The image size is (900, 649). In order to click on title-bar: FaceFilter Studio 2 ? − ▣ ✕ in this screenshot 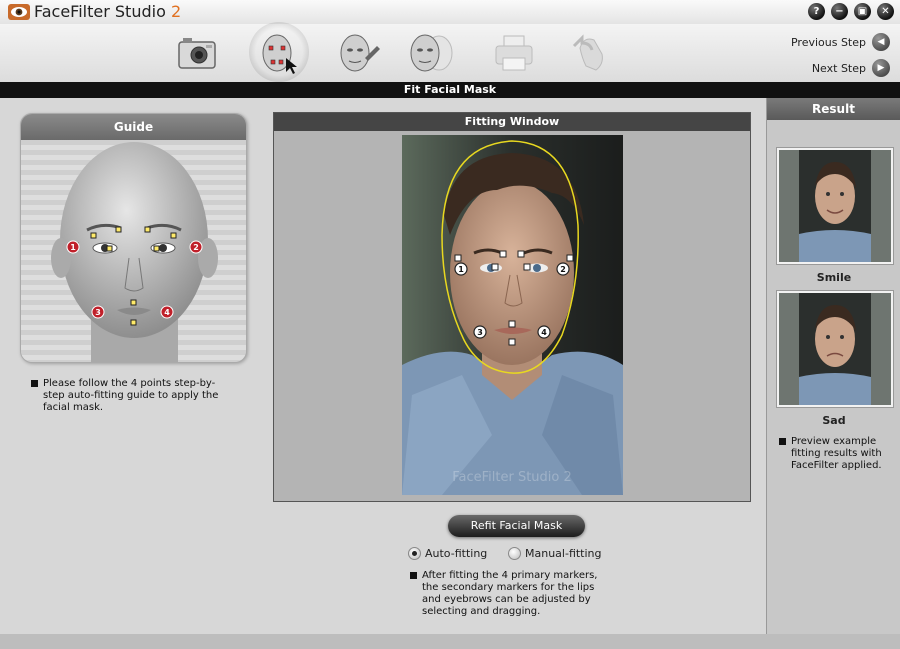, I will do `click(450, 12)`.